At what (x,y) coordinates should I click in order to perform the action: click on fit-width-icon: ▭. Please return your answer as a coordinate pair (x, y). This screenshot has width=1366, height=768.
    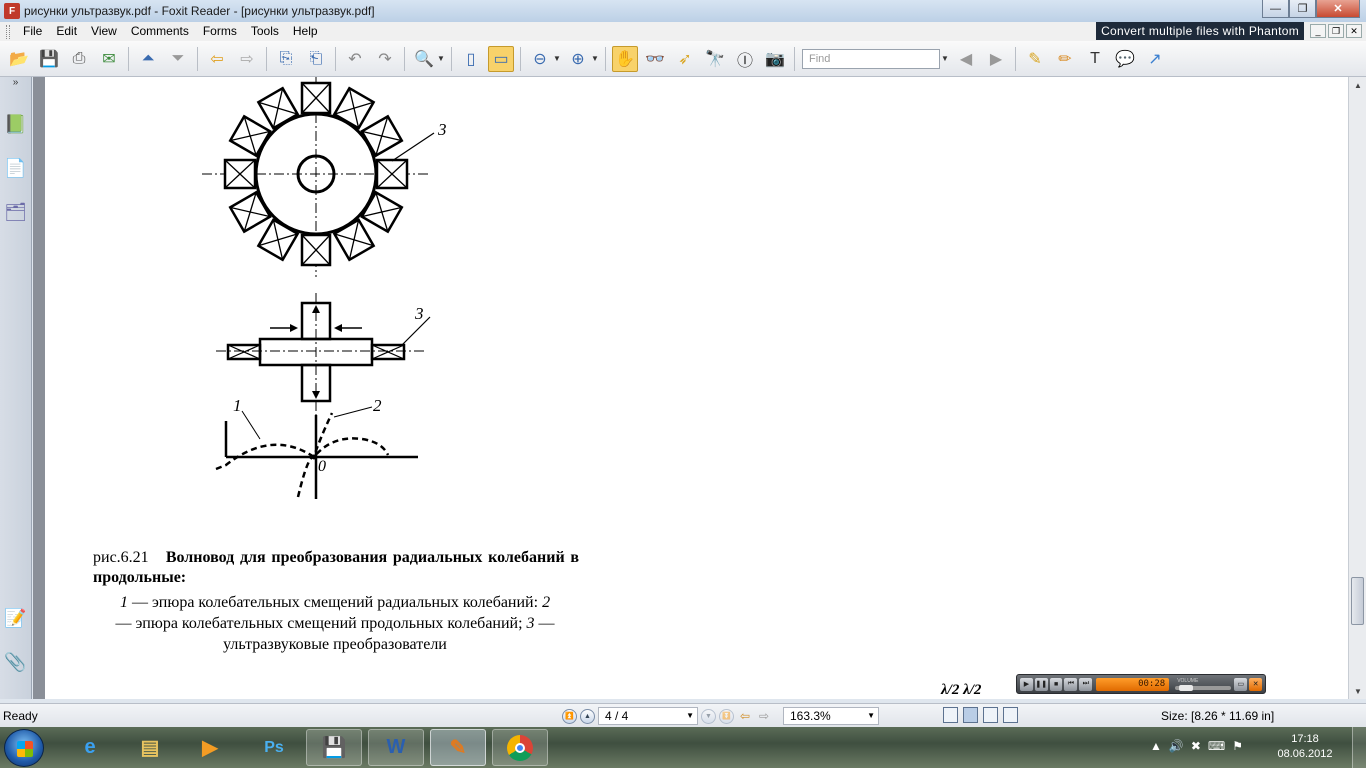
    Looking at the image, I should click on (501, 58).